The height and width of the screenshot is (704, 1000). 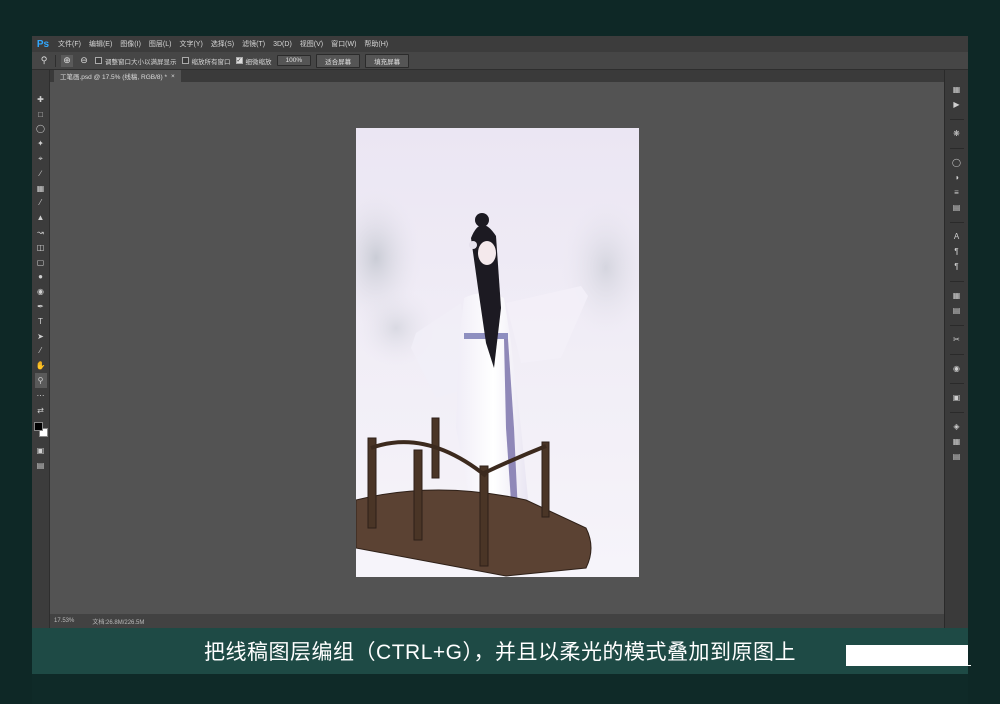 I want to click on zoom-100-button: 100%, so click(x=294, y=60).